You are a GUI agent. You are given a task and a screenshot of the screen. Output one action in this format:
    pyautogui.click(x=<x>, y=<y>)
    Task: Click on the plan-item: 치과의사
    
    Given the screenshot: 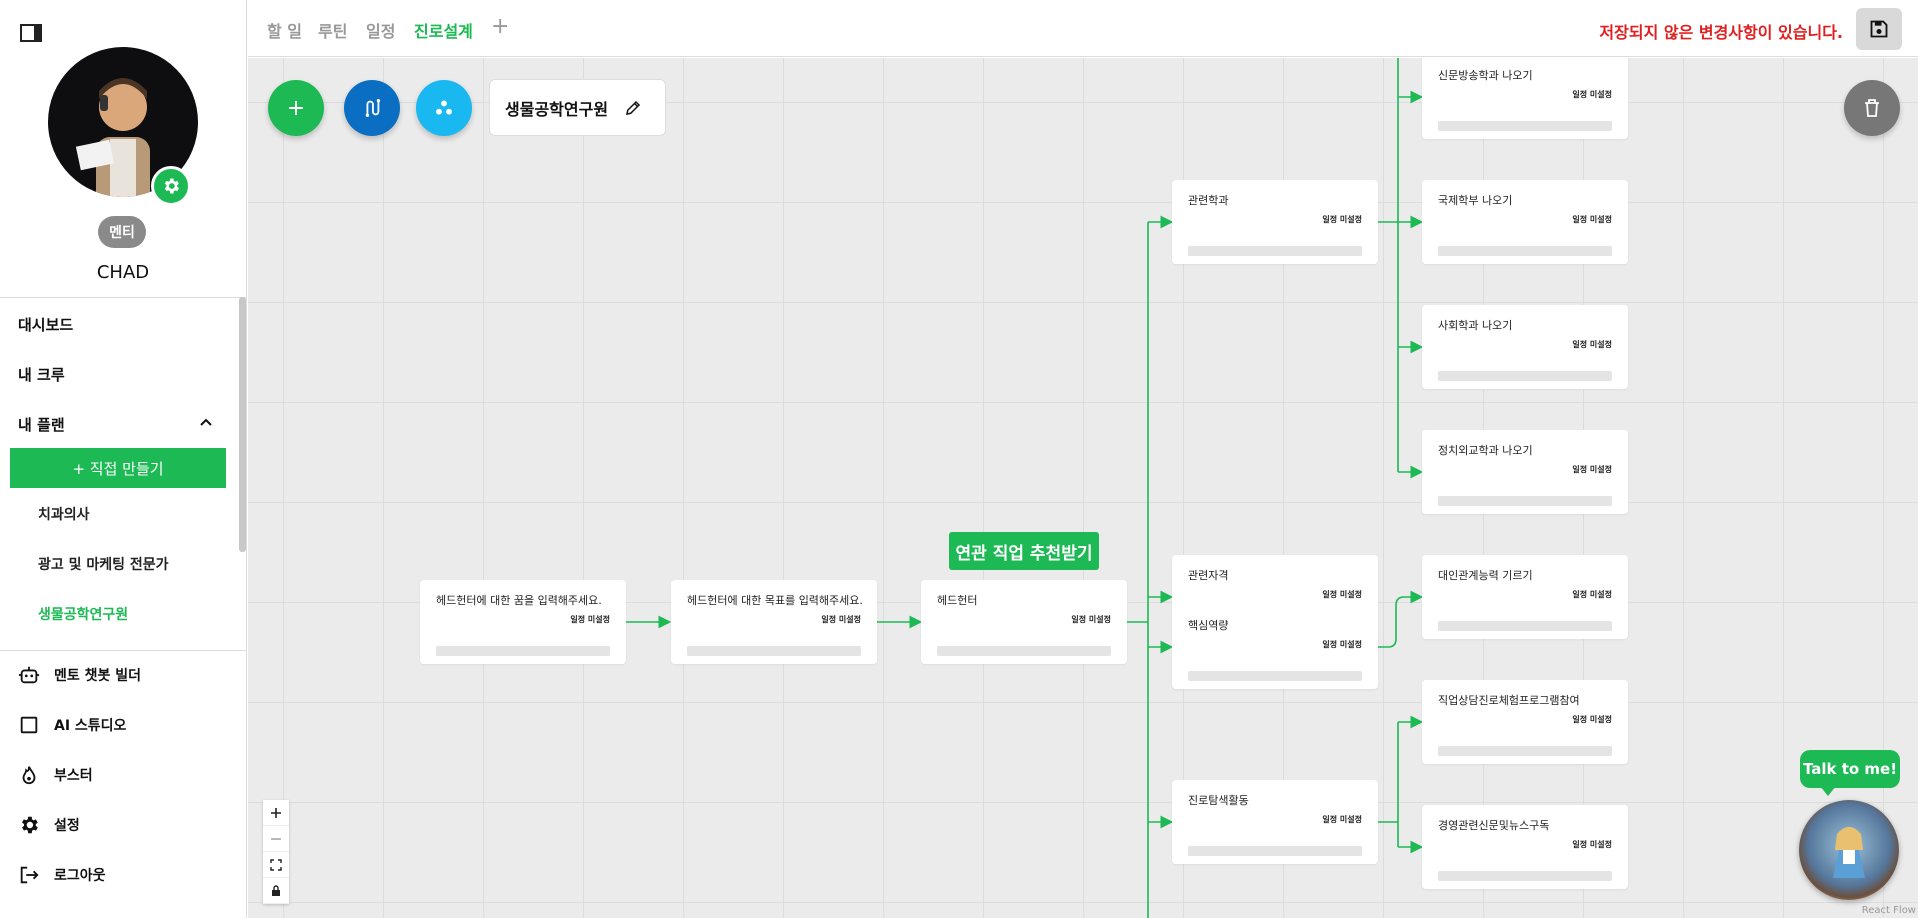 What is the action you would take?
    pyautogui.click(x=64, y=514)
    